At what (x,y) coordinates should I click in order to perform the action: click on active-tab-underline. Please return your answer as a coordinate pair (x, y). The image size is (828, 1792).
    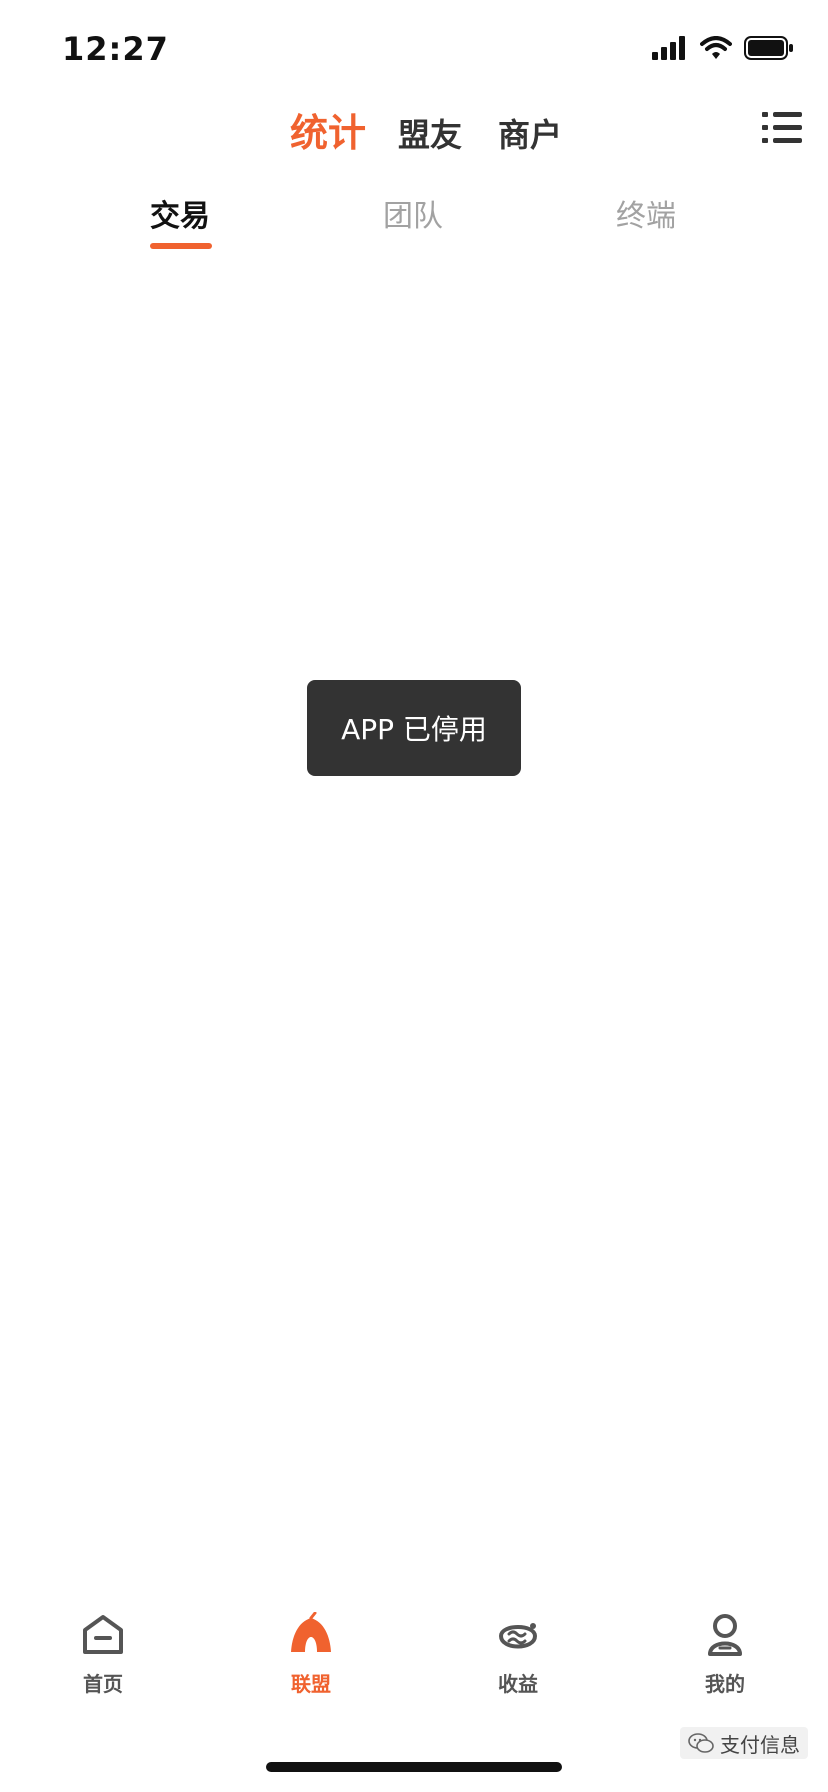
    Looking at the image, I should click on (181, 246).